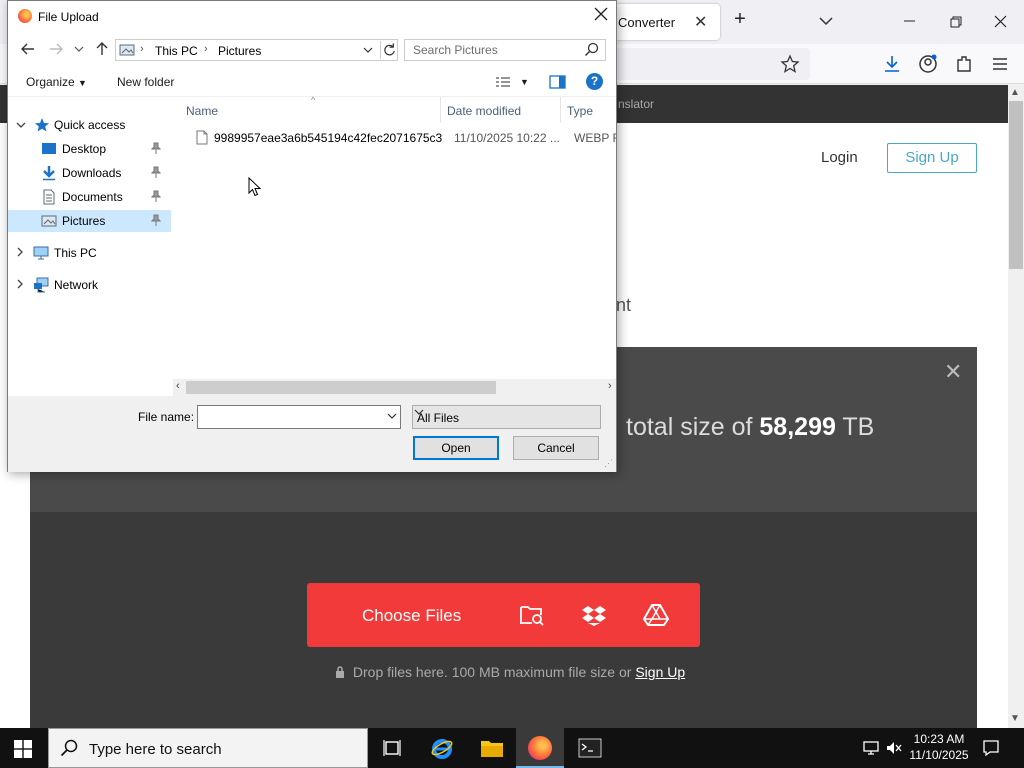  Describe the element at coordinates (202, 111) in the screenshot. I see `column-header-name: Name` at that location.